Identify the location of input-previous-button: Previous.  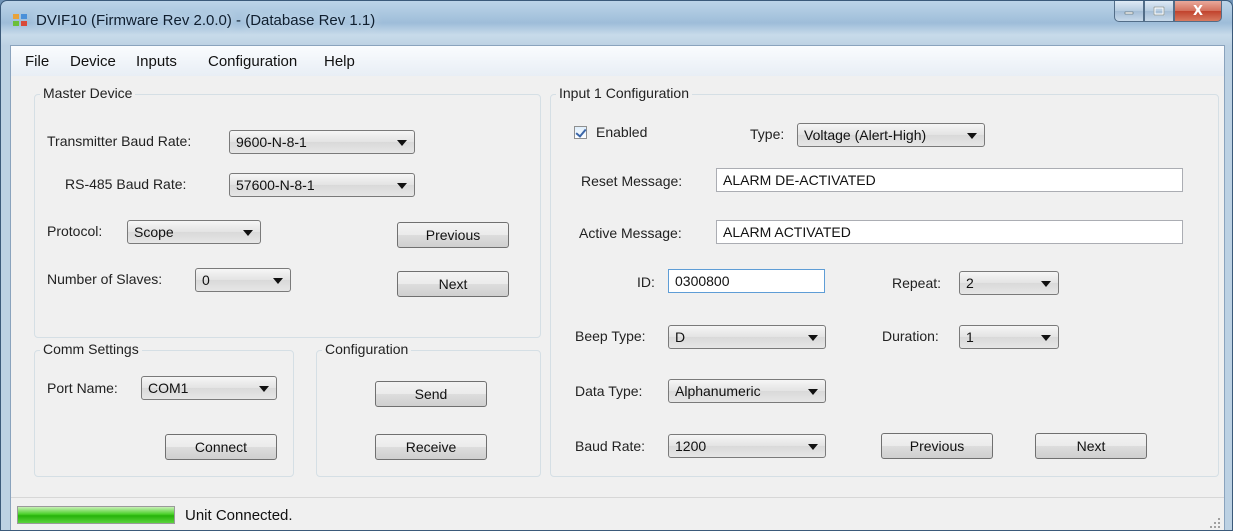
(937, 446).